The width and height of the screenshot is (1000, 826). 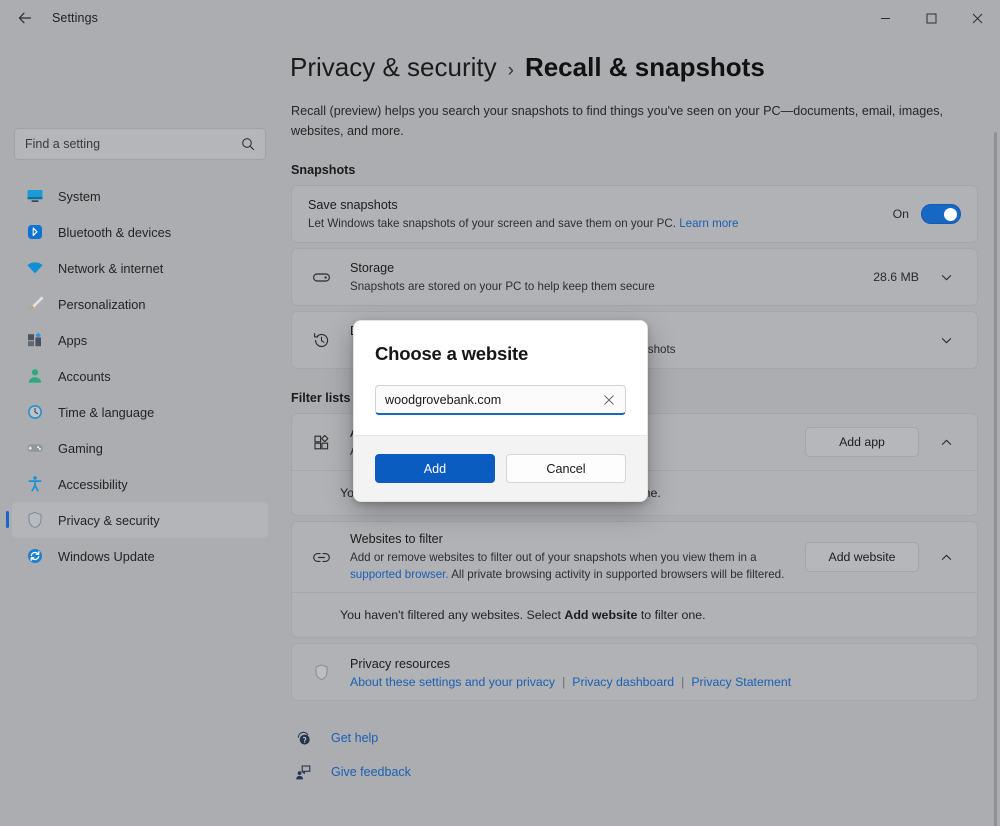 What do you see at coordinates (623, 682) in the screenshot?
I see `privacy-dashboard-link: Privacy dashboard` at bounding box center [623, 682].